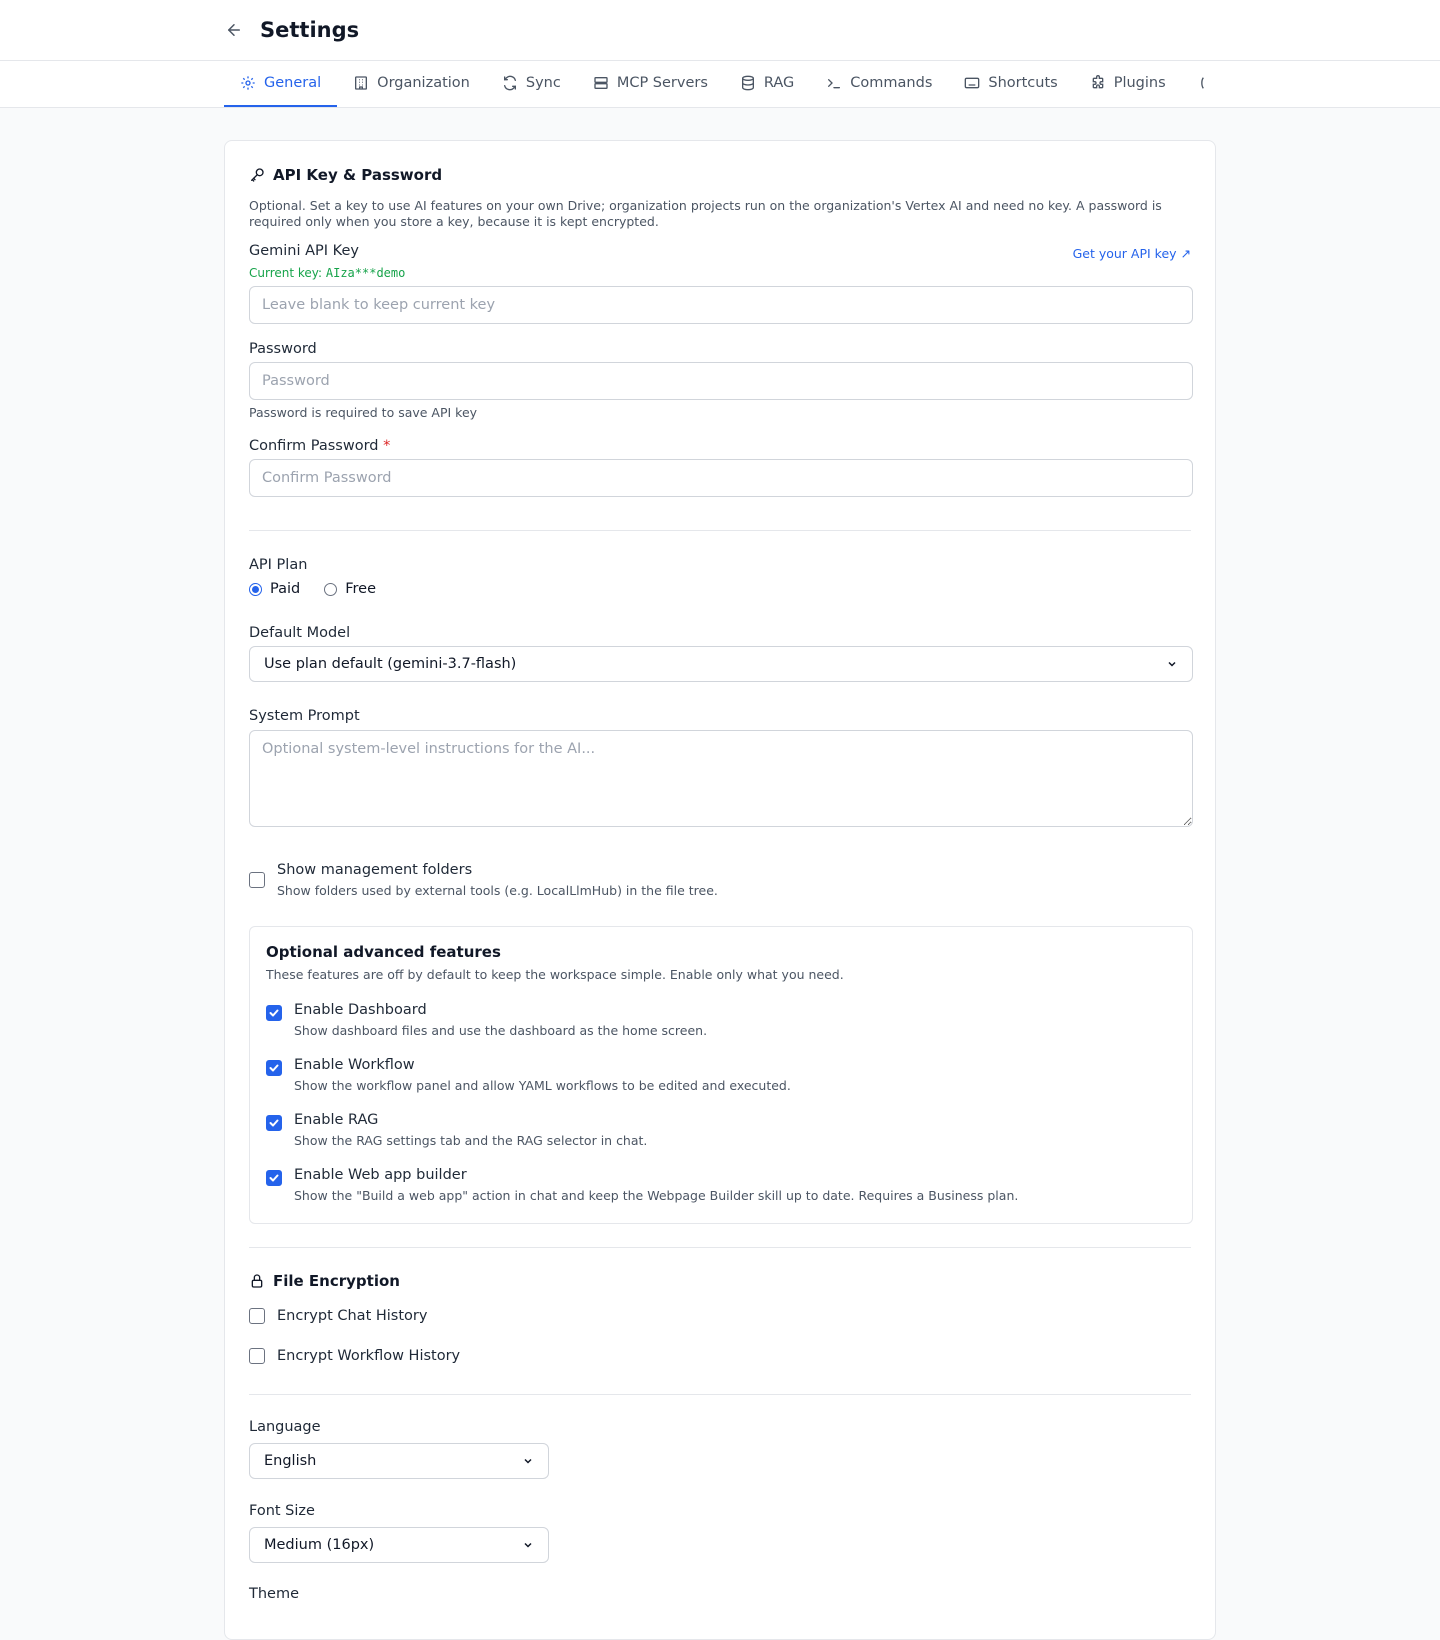 The height and width of the screenshot is (1640, 1440). Describe the element at coordinates (336, 1281) in the screenshot. I see `section-title-text: File Encryption` at that location.